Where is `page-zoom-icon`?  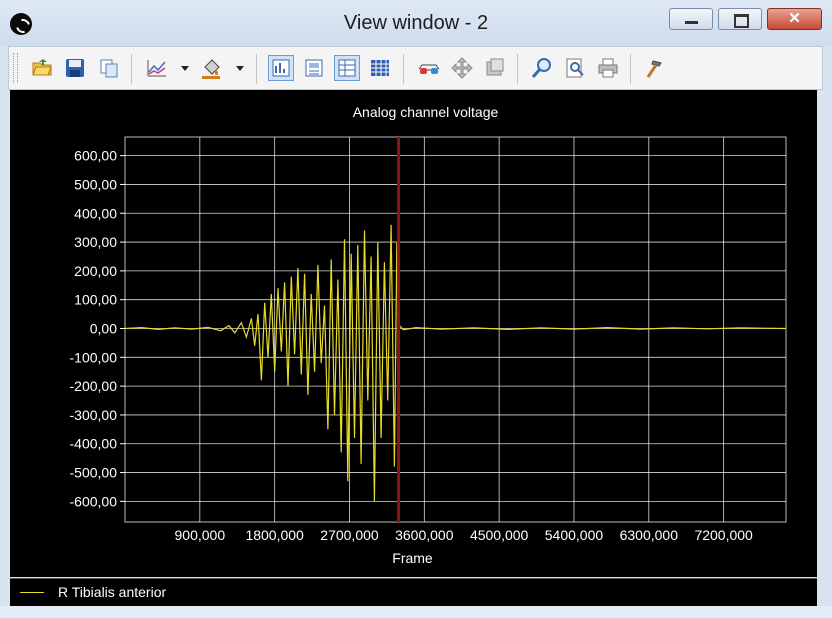 page-zoom-icon is located at coordinates (575, 68).